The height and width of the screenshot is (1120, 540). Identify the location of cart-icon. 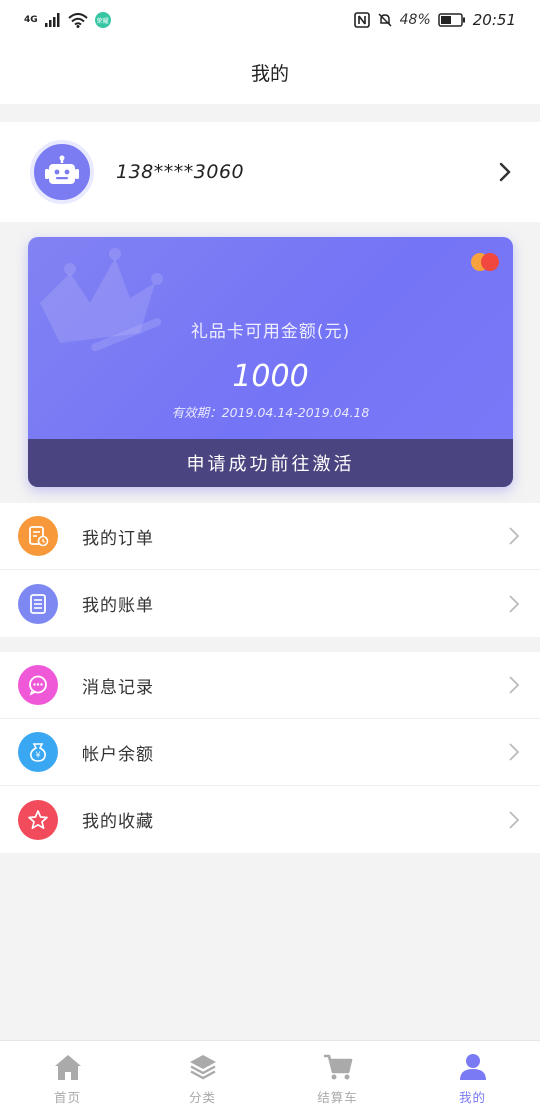
(337, 1067).